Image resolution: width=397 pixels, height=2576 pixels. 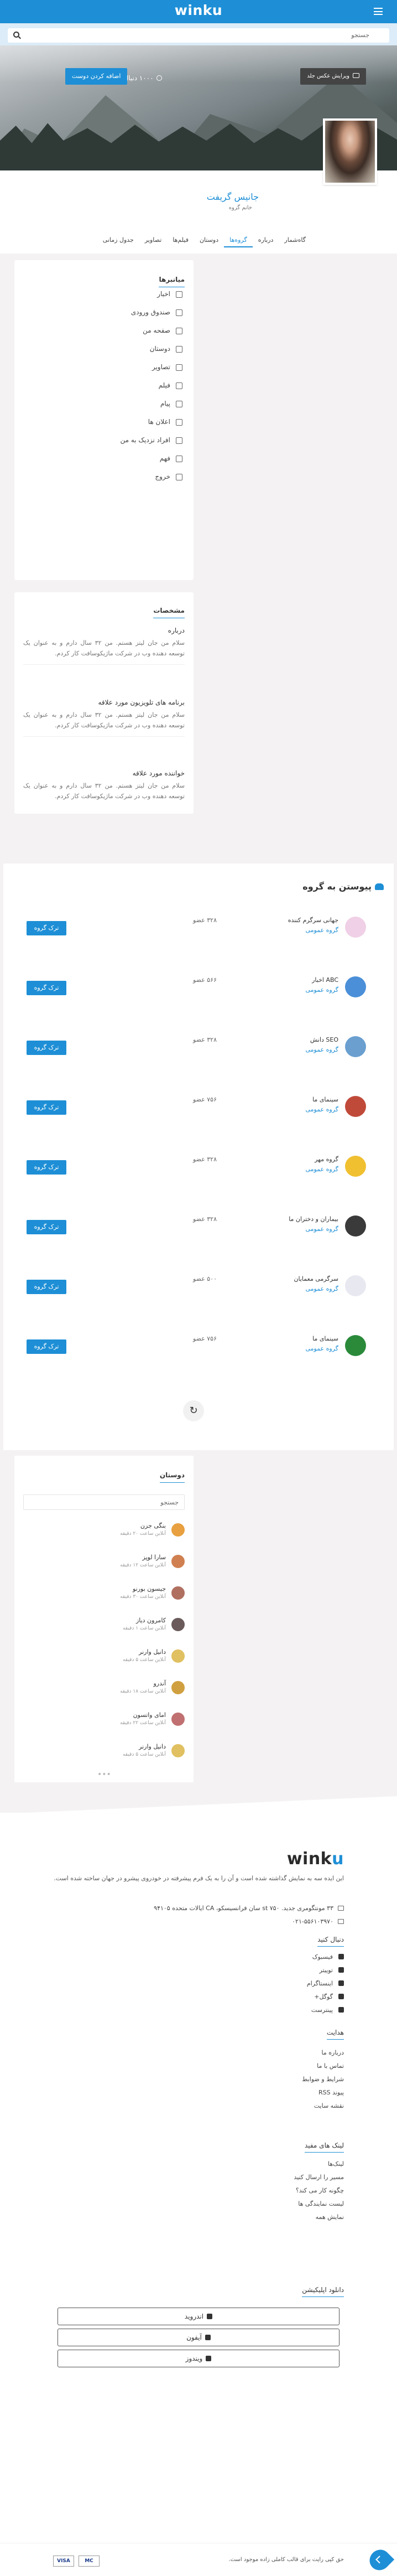 What do you see at coordinates (330, 2217) in the screenshot?
I see `usel-item: نمایش همه` at bounding box center [330, 2217].